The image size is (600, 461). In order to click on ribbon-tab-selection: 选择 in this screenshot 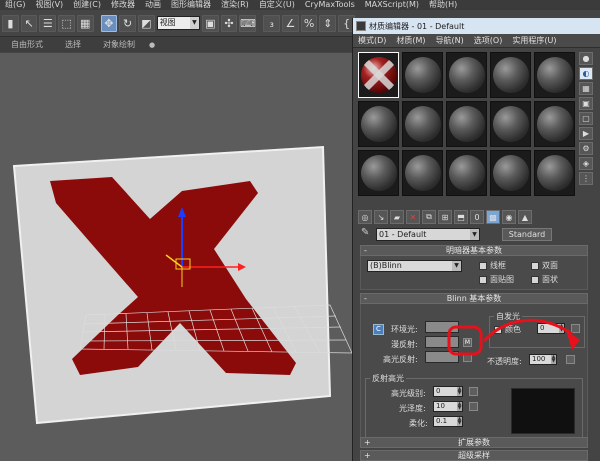, I will do `click(73, 44)`.